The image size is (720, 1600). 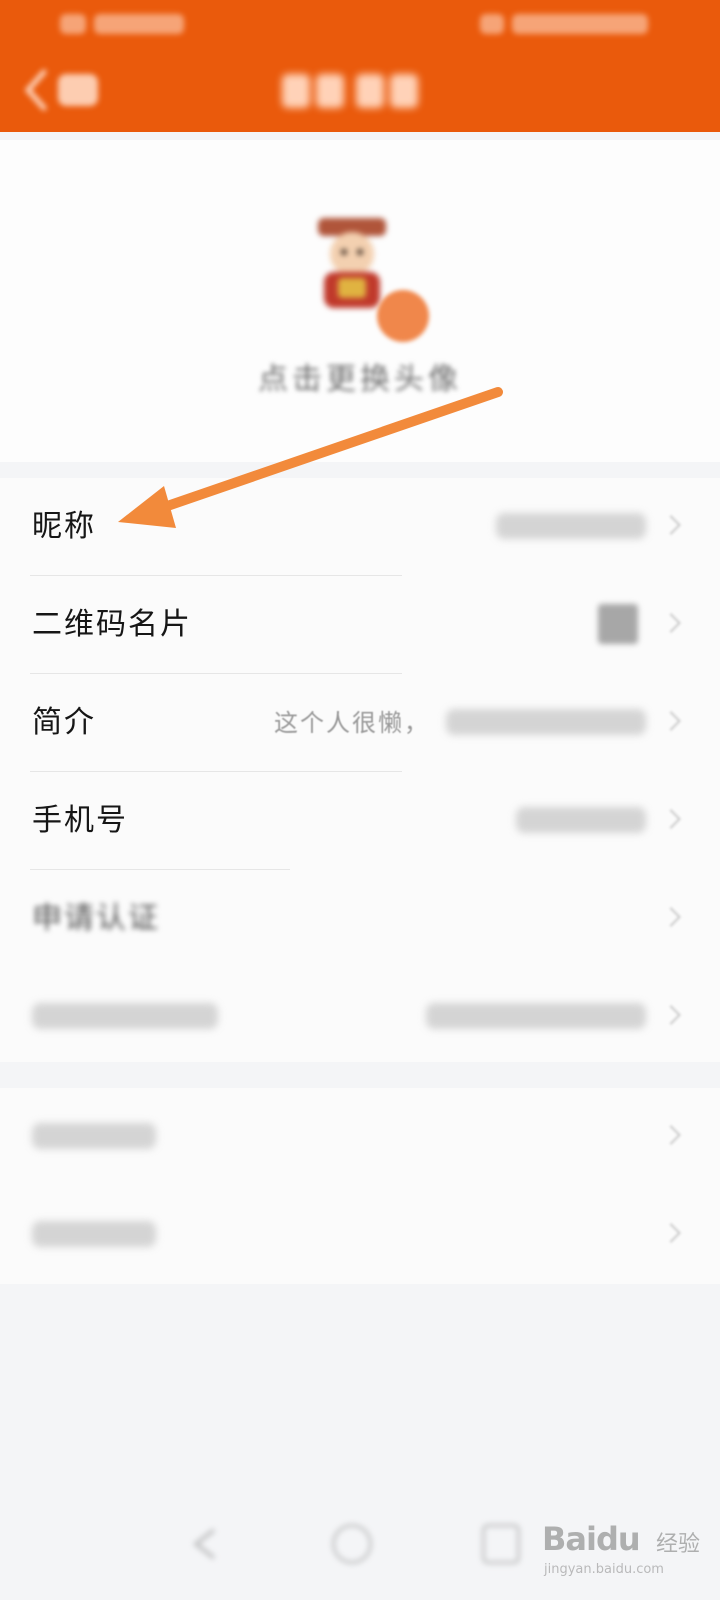 I want to click on status-bar, so click(x=360, y=23).